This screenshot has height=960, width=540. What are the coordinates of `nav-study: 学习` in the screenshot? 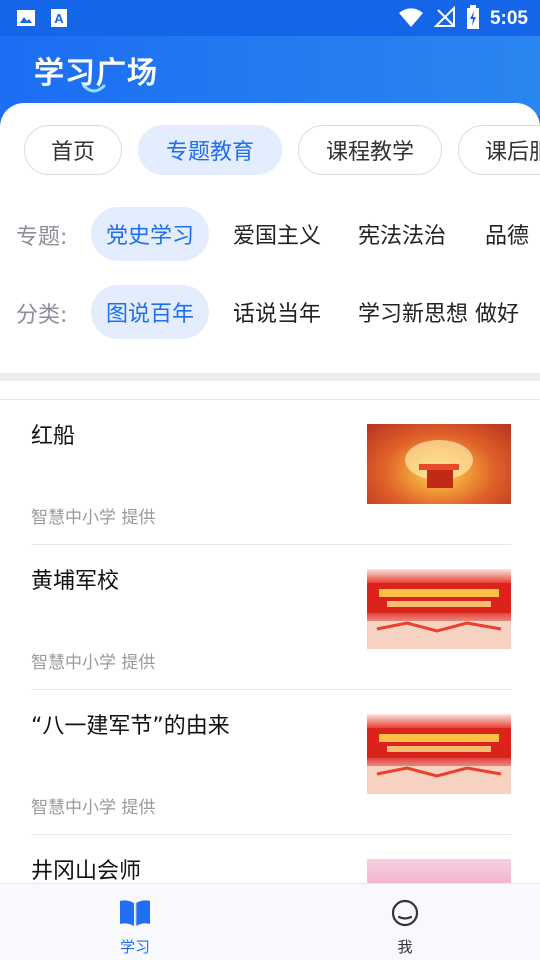 It's located at (135, 922).